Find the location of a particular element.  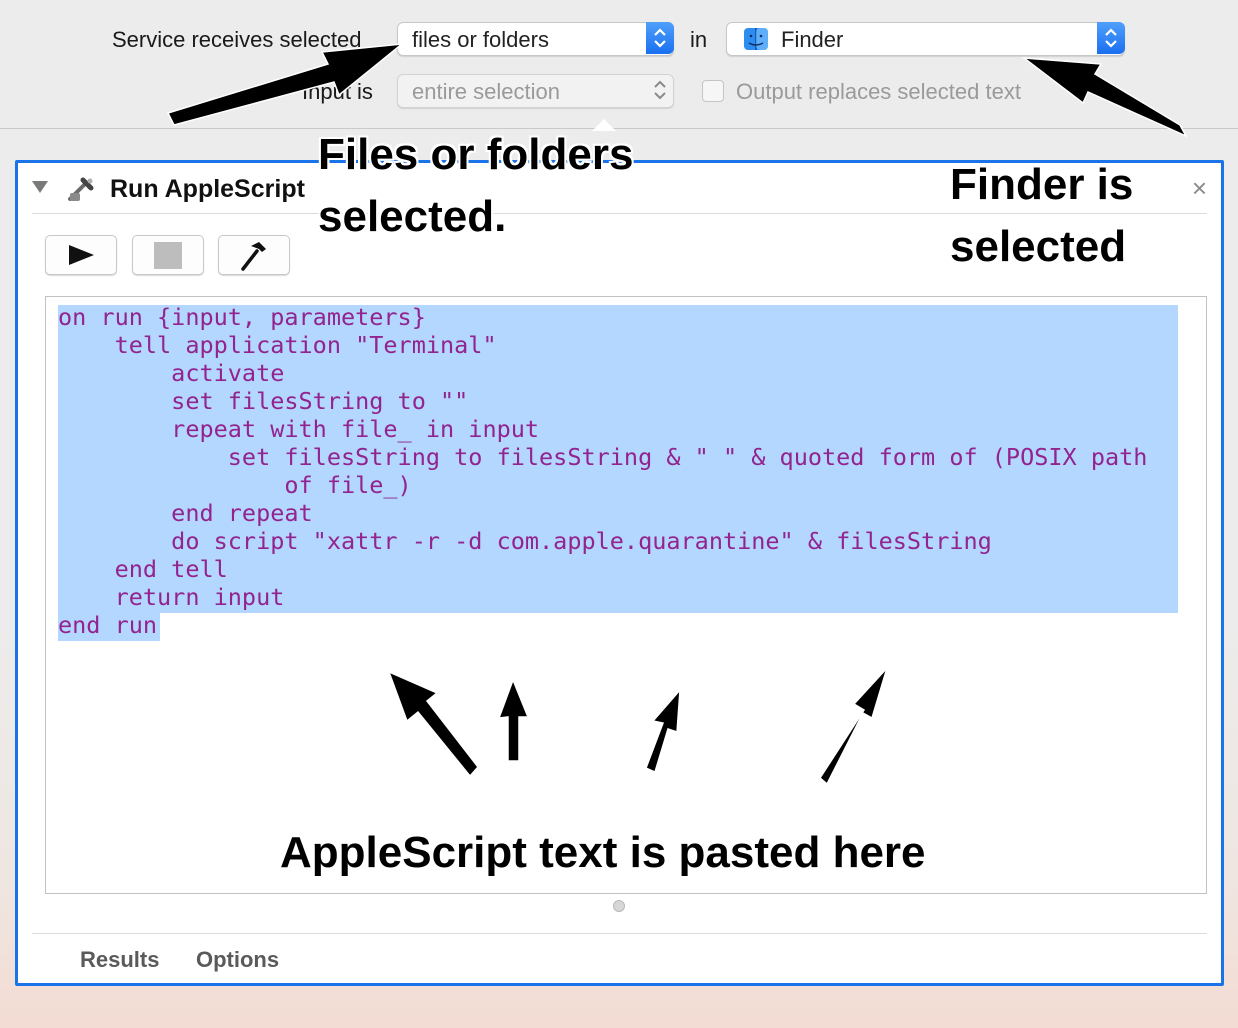

annotation-line: Finder is is located at coordinates (1042, 184).